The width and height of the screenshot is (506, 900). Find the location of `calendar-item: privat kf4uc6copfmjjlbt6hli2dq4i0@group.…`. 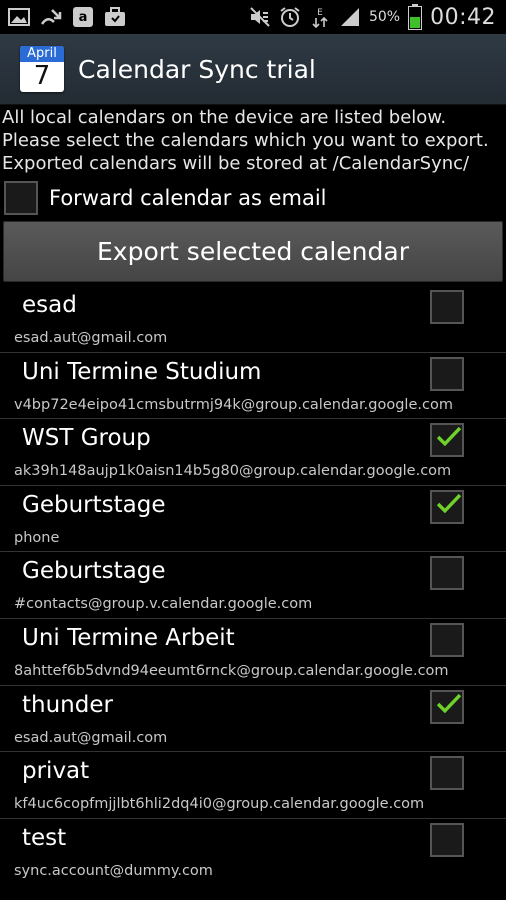

calendar-item: privat kf4uc6copfmjjlbt6hli2dq4i0@group.… is located at coordinates (253, 785).